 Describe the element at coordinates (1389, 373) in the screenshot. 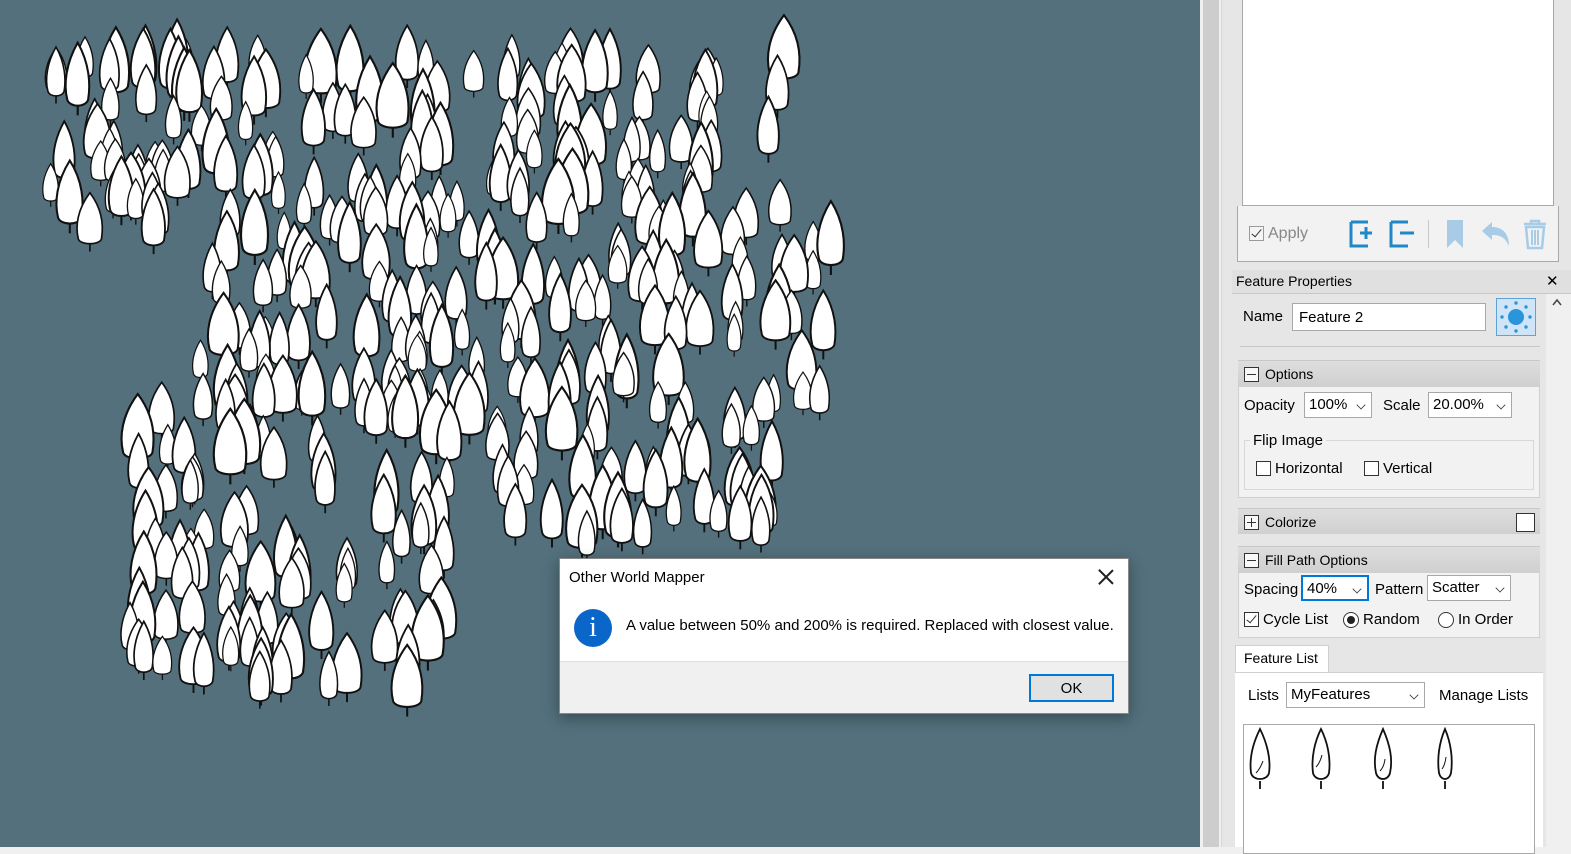

I see `options-section-header: Options` at that location.